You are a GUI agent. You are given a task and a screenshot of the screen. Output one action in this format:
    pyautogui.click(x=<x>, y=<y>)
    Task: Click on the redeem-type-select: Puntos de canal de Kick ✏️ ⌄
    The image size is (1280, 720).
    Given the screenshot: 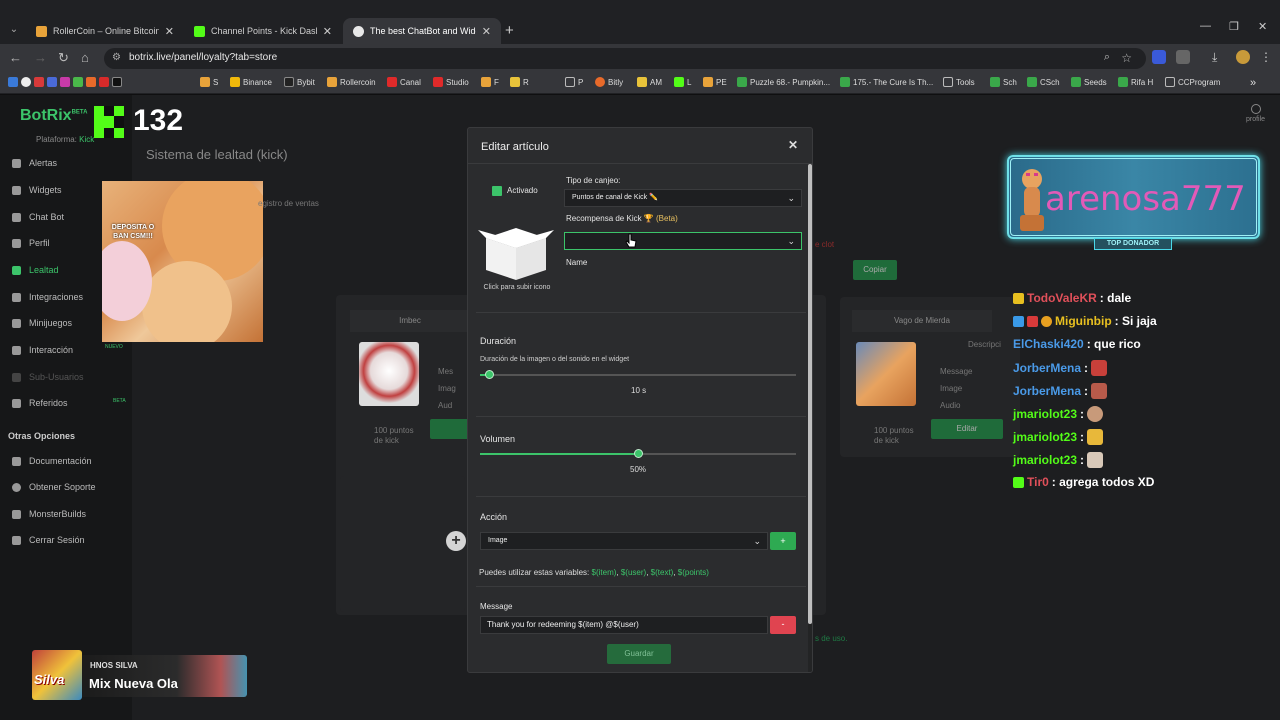 What is the action you would take?
    pyautogui.click(x=683, y=198)
    